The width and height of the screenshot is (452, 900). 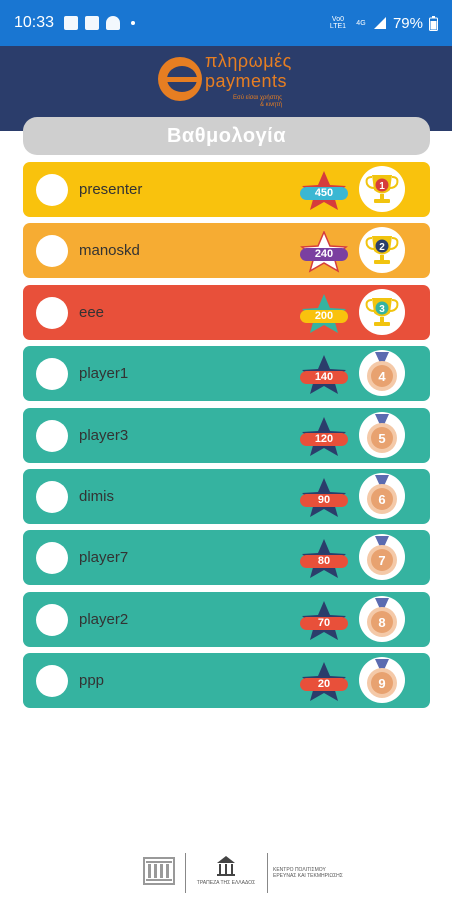 What do you see at coordinates (226, 866) in the screenshot?
I see `bank-emblem-icon` at bounding box center [226, 866].